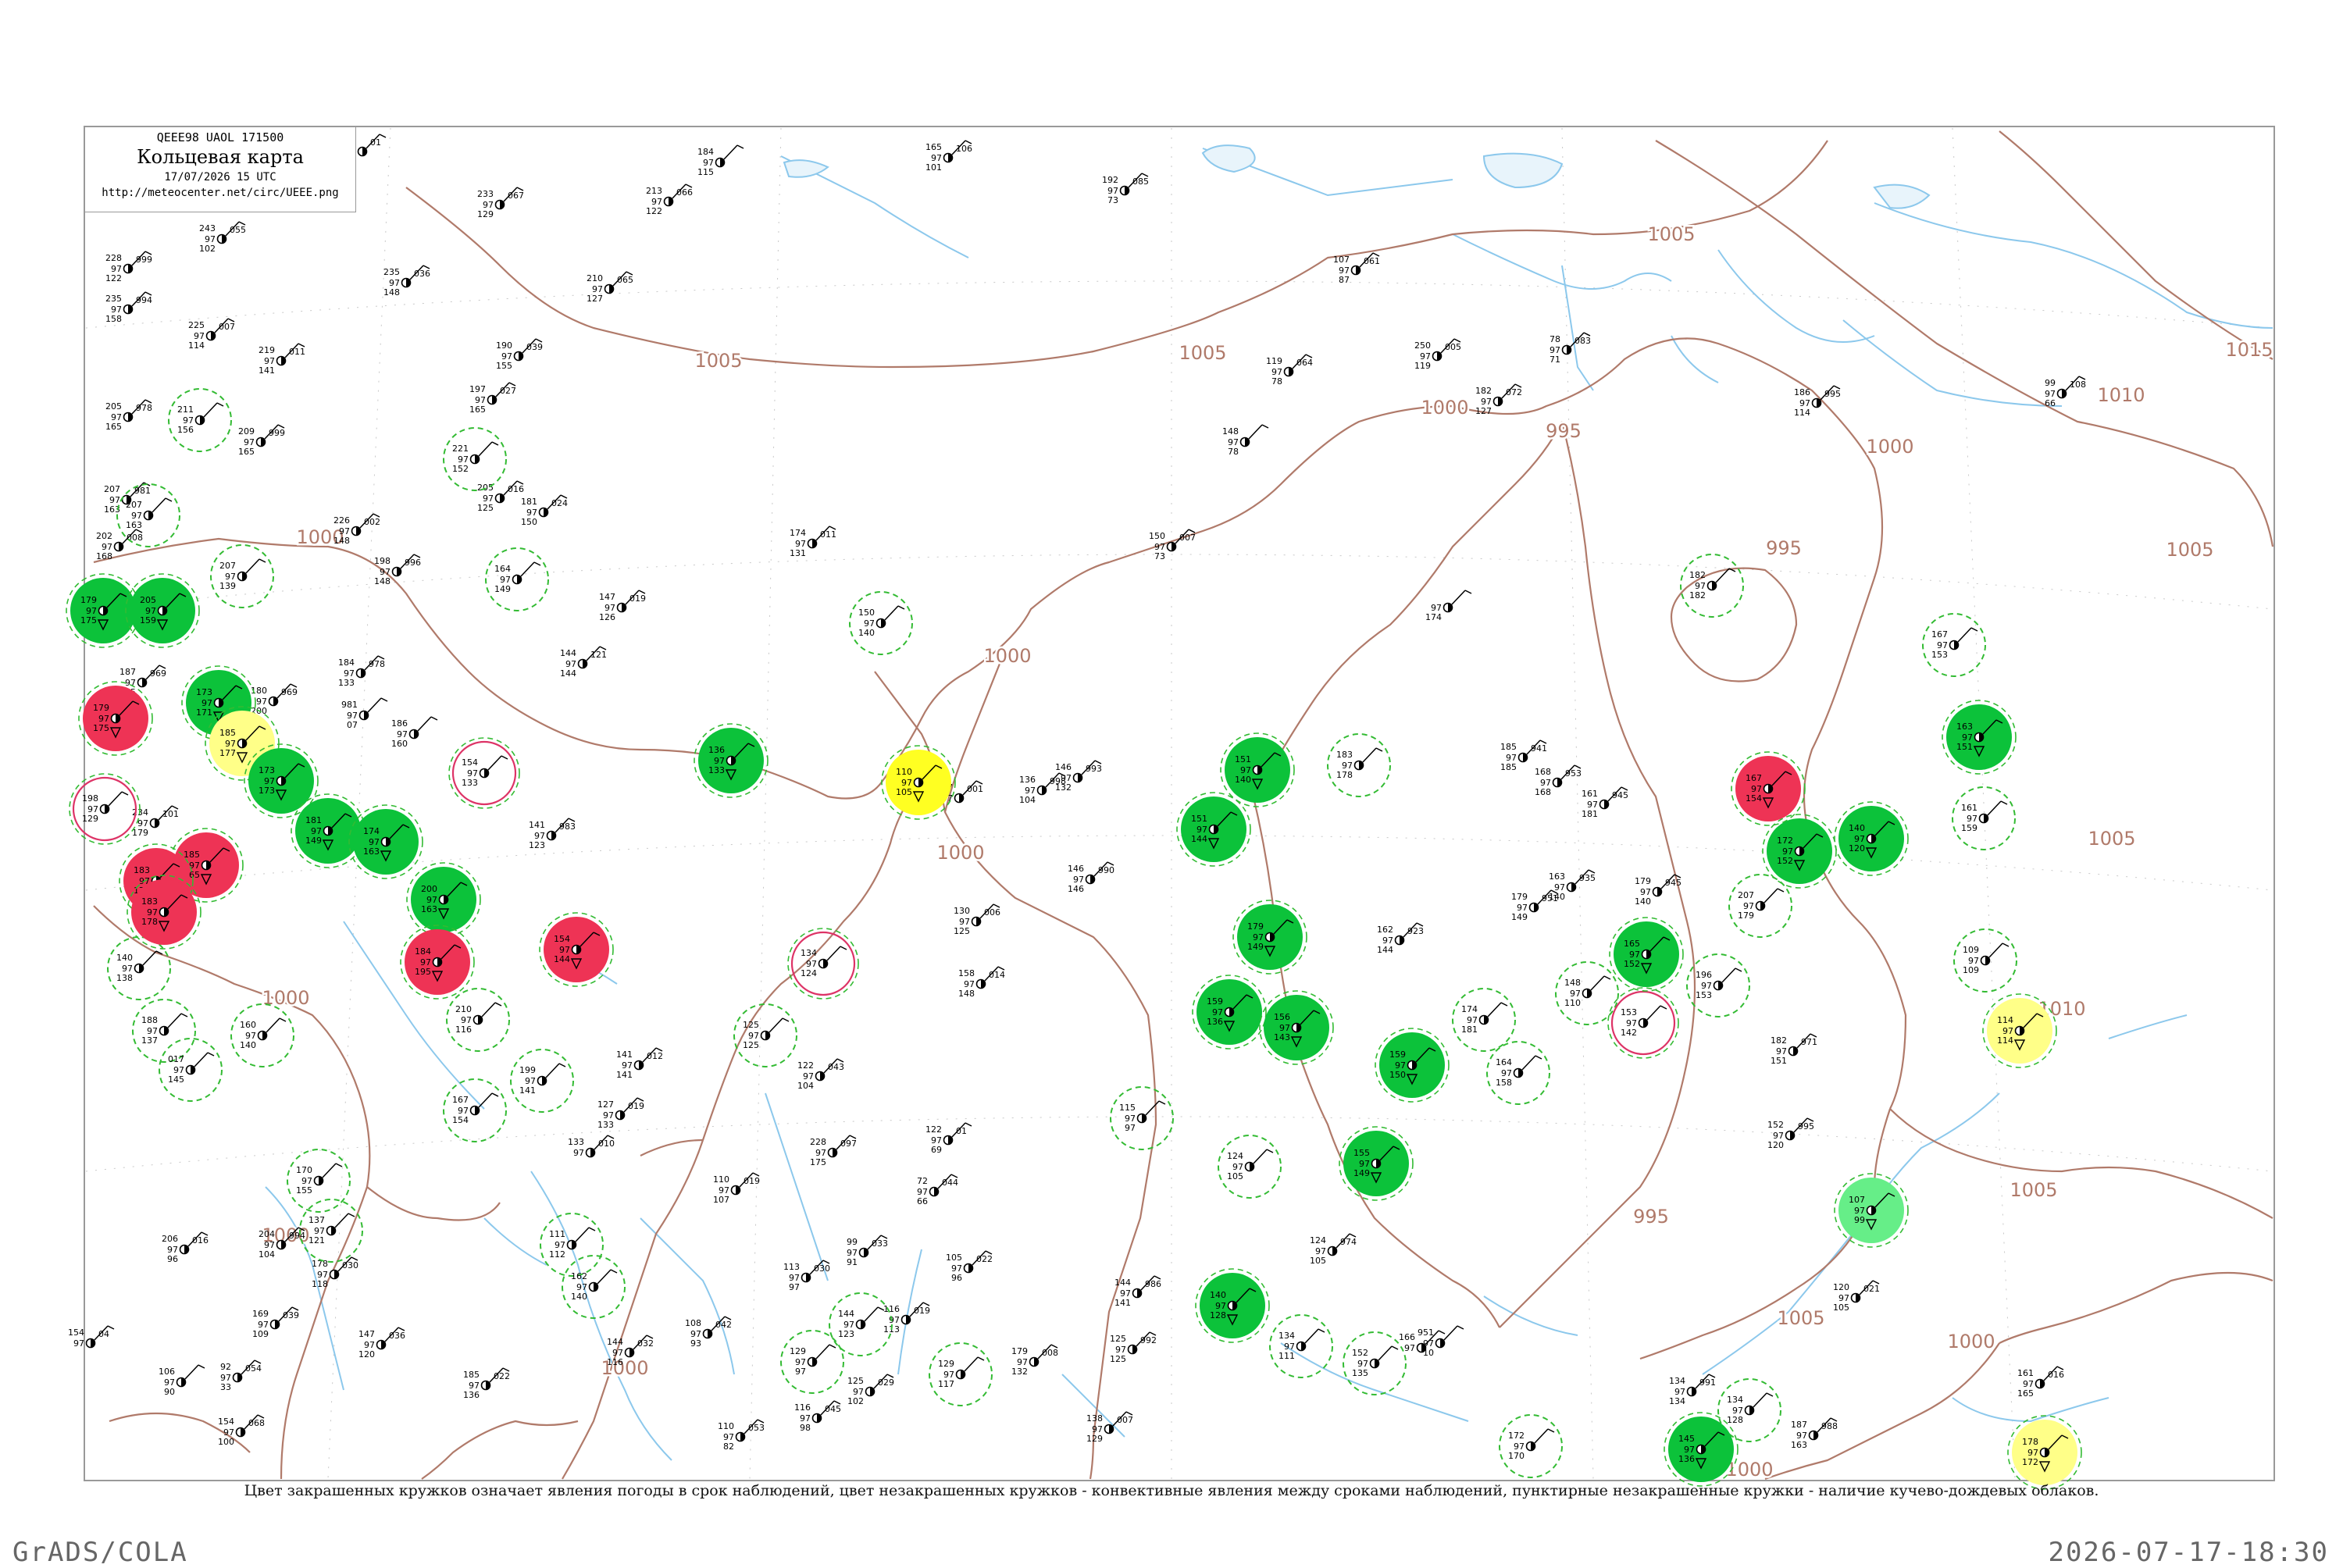 This screenshot has height=1568, width=2343. I want to click on station-temperature: 127, so click(605, 1104).